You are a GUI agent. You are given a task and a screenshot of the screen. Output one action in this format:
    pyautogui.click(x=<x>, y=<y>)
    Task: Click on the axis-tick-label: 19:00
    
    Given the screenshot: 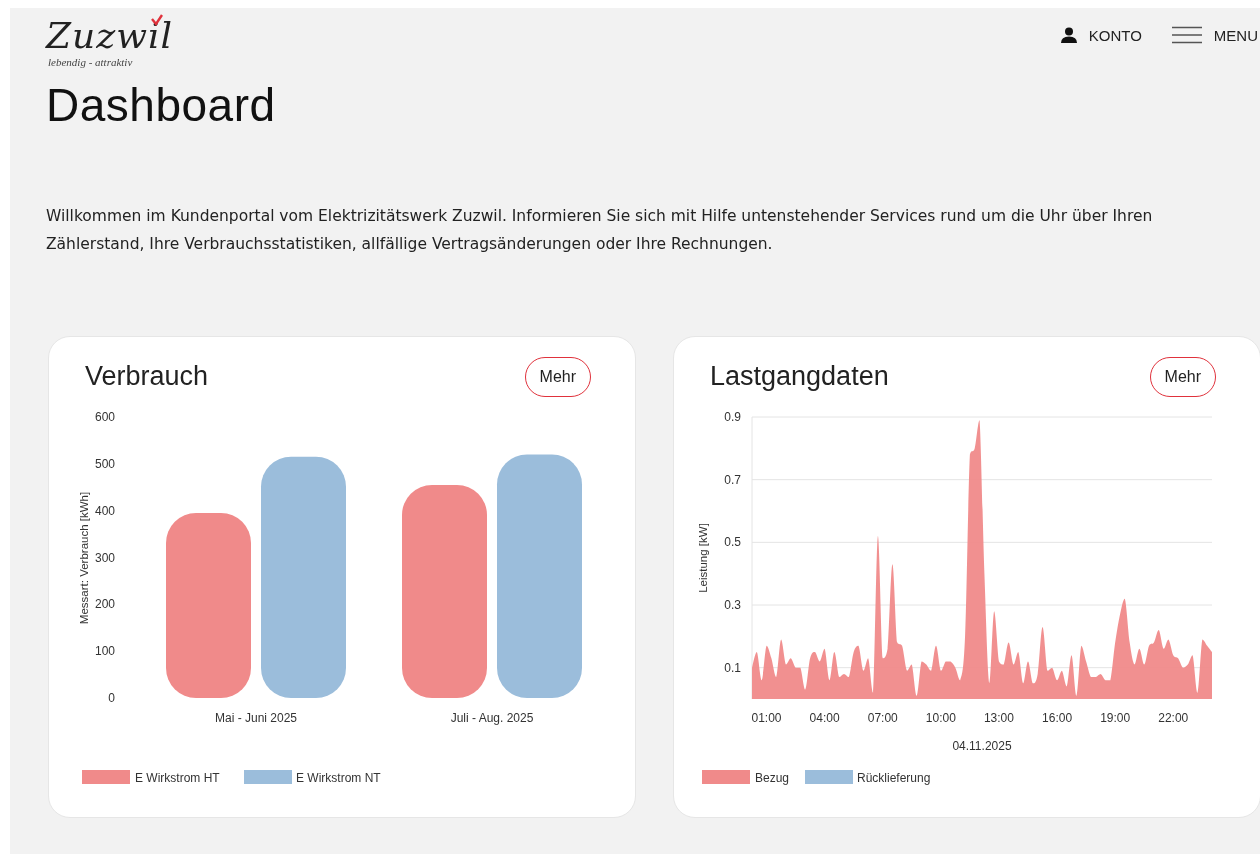 What is the action you would take?
    pyautogui.click(x=1115, y=718)
    